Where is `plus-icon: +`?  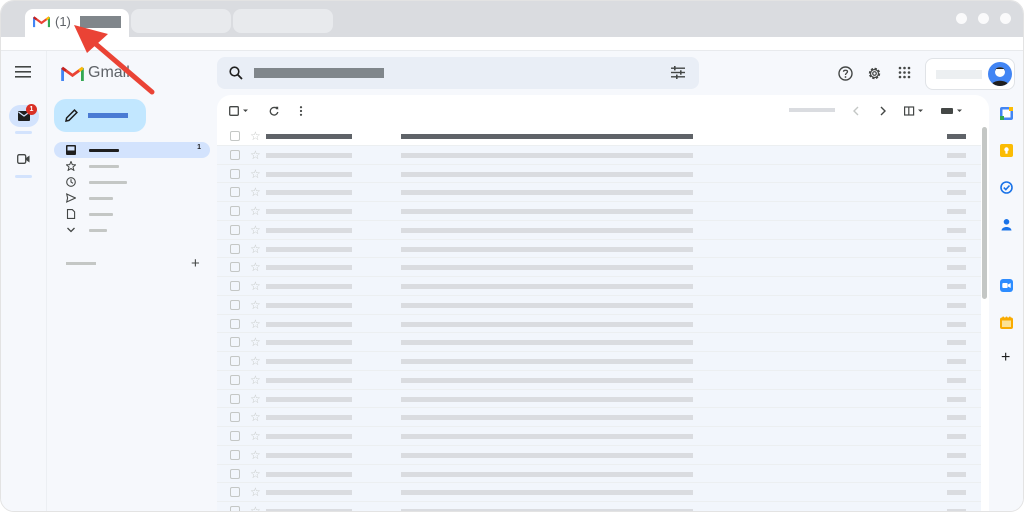
plus-icon: + is located at coordinates (1005, 358).